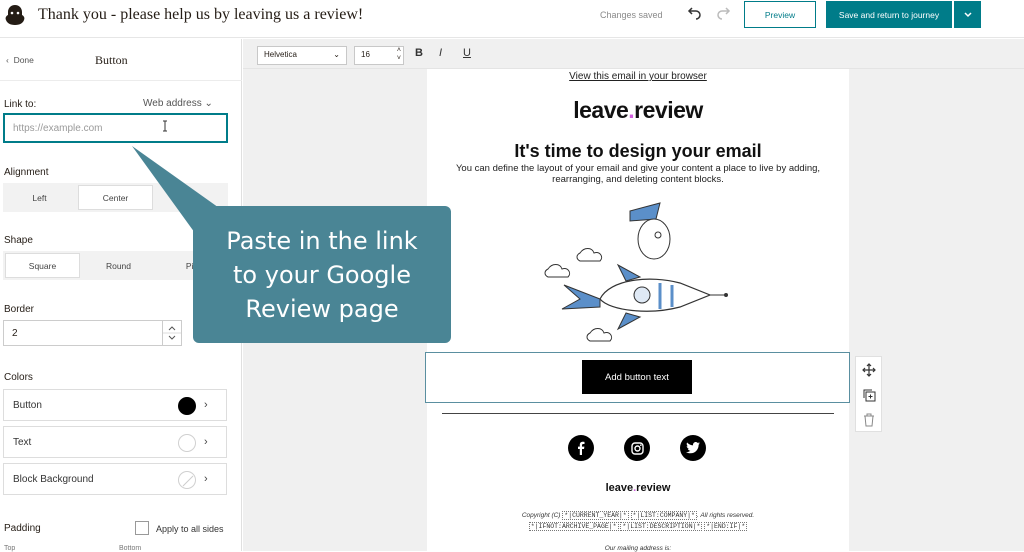 The height and width of the screenshot is (552, 1024). Describe the element at coordinates (365, 54) in the screenshot. I see `font-size-value: 16` at that location.